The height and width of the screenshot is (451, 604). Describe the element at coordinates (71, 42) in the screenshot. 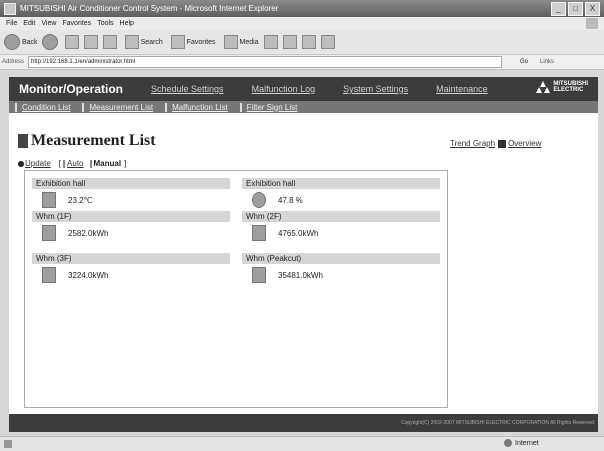

I see `stop-icon` at that location.